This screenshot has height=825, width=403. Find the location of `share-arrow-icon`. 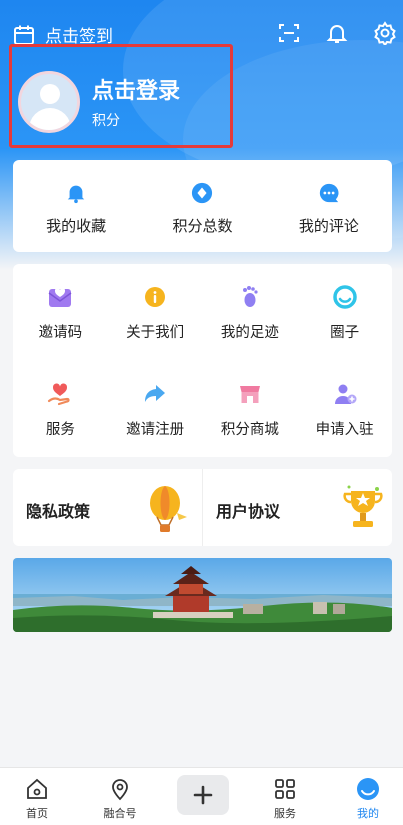

share-arrow-icon is located at coordinates (155, 393).